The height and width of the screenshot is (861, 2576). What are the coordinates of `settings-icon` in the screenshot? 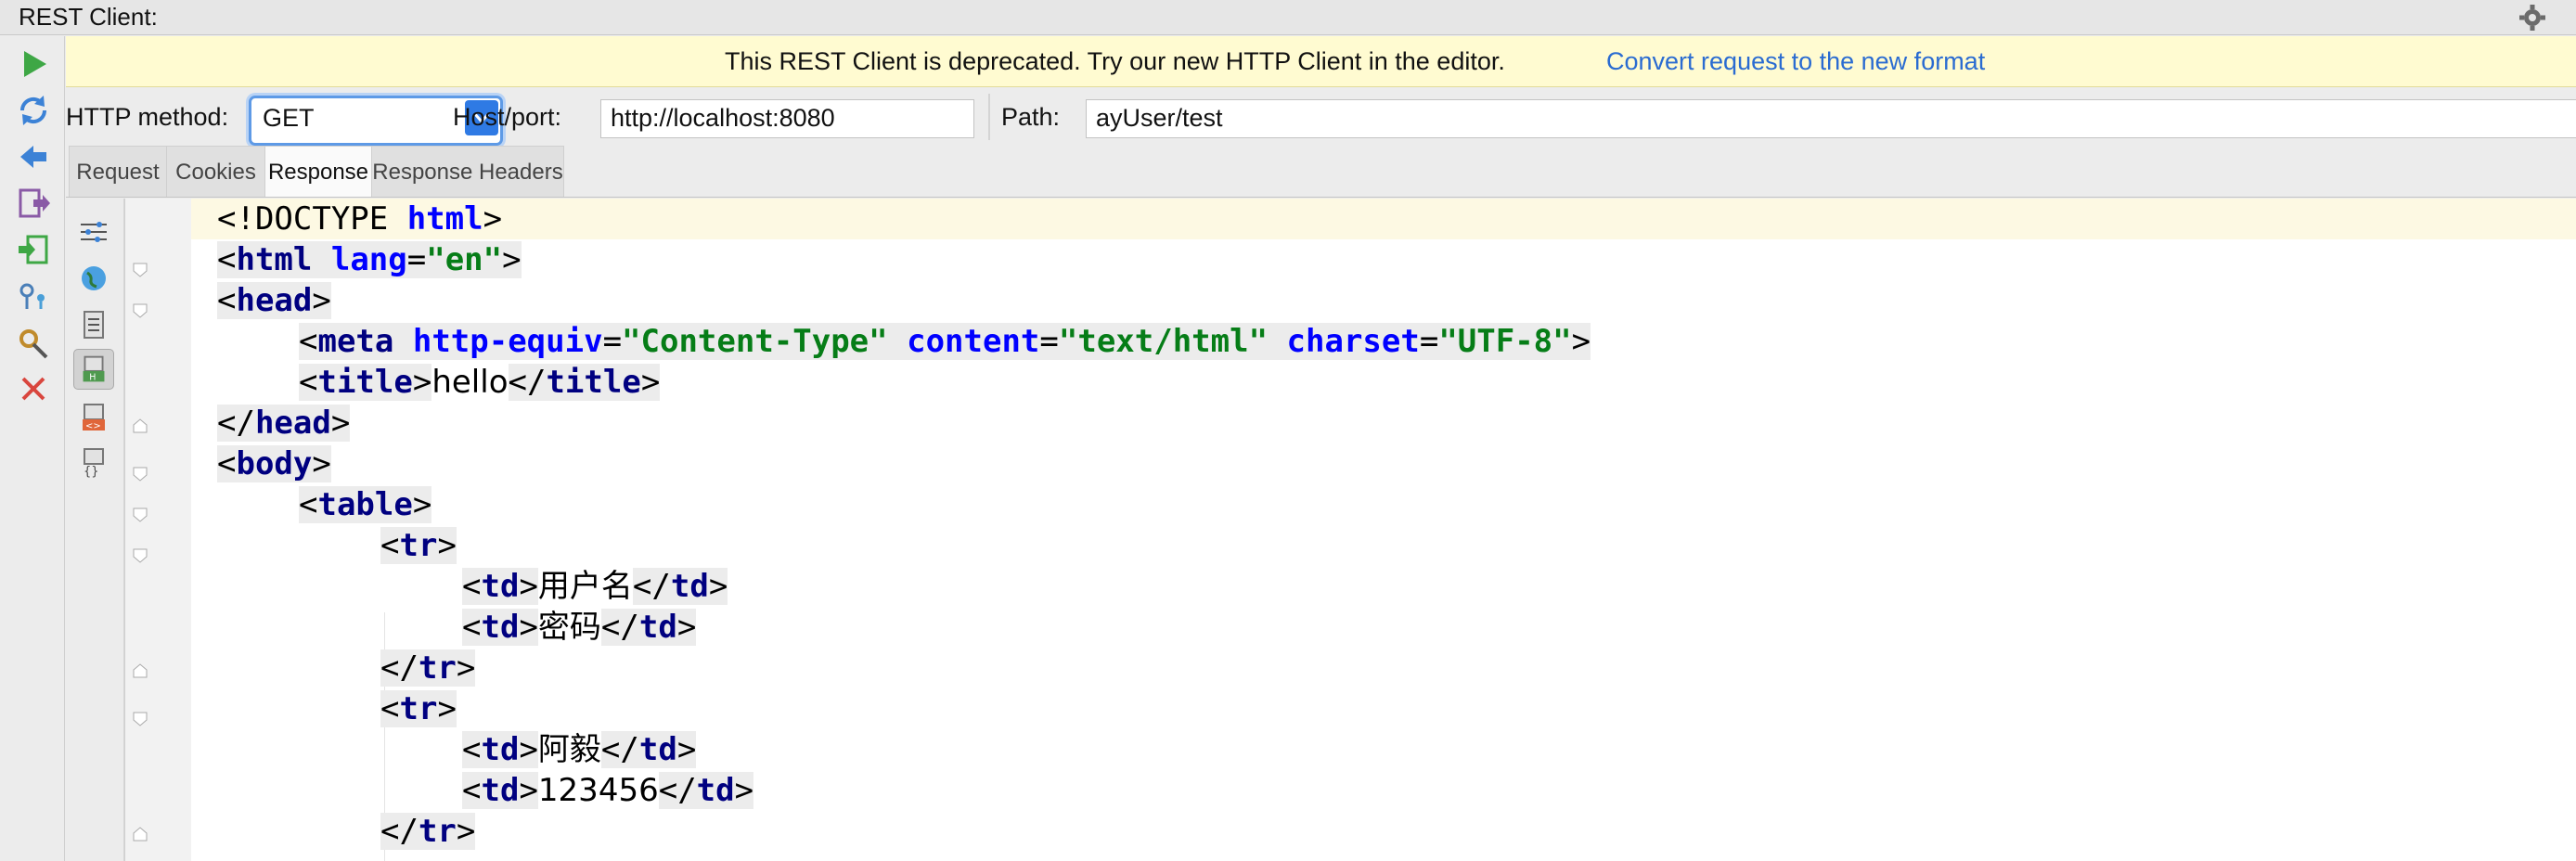 It's located at (33, 342).